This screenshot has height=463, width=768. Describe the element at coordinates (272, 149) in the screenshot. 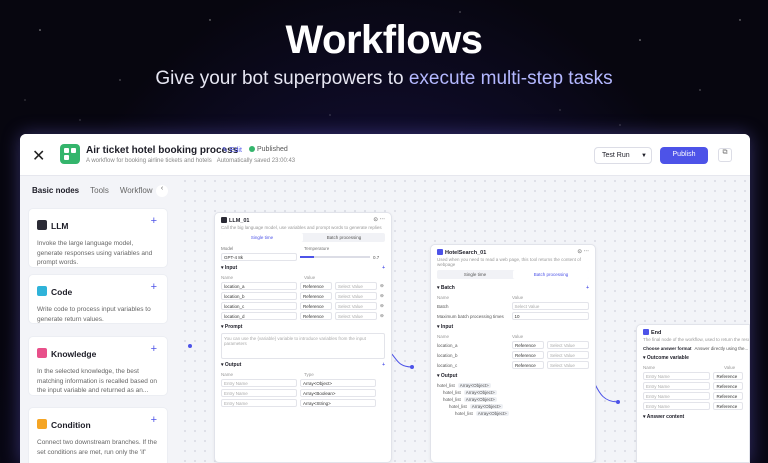

I see `status-label: Published` at that location.